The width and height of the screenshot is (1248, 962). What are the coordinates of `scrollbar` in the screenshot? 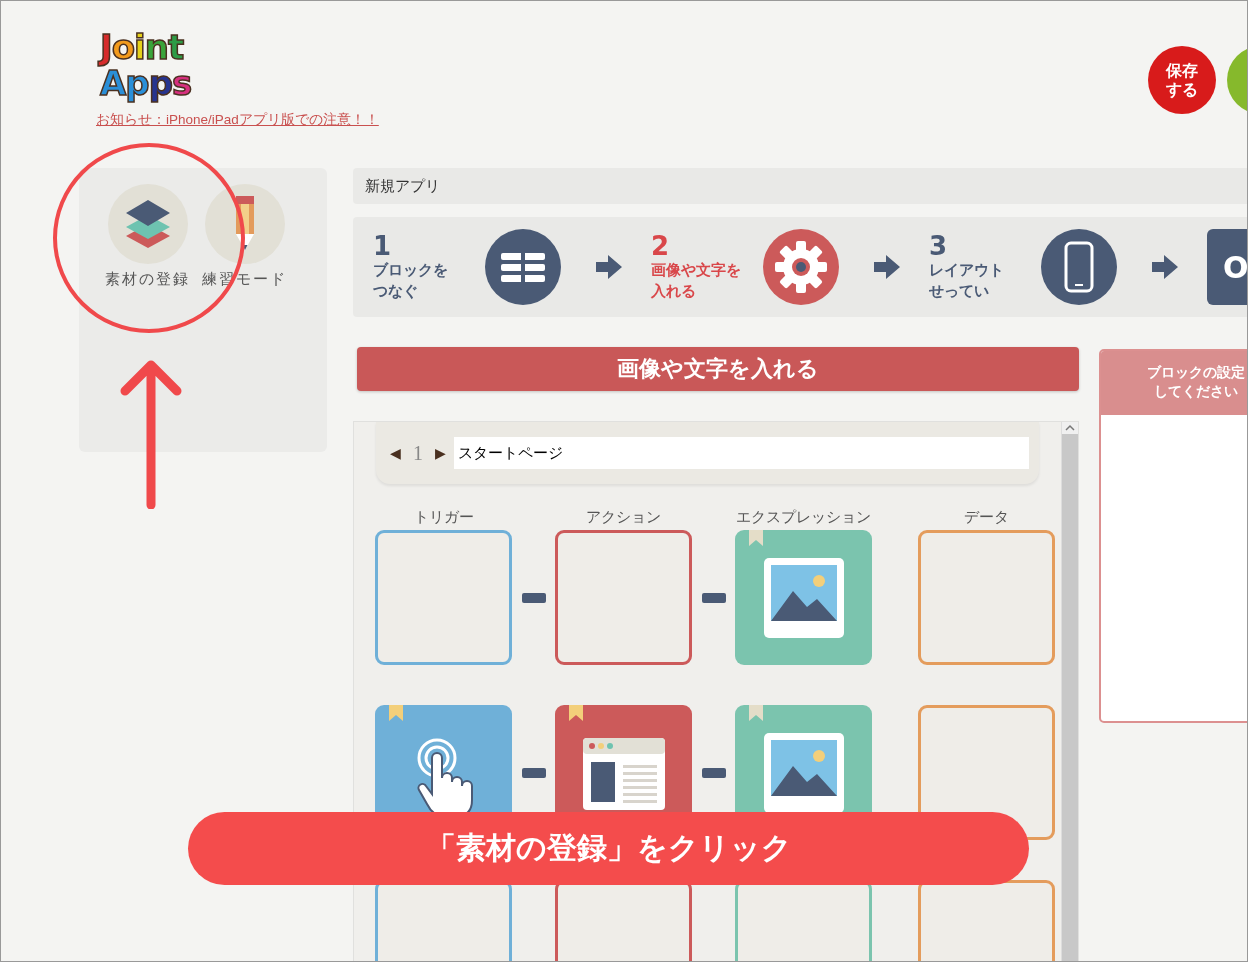 It's located at (1069, 691).